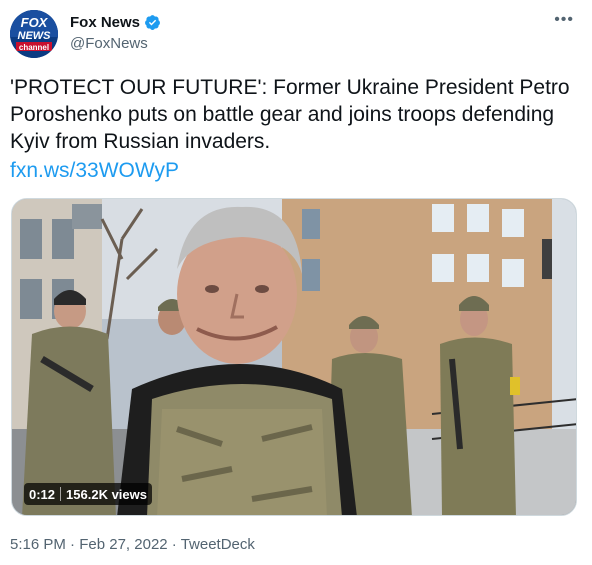 The image size is (592, 565). What do you see at coordinates (35, 22) in the screenshot?
I see `avatar-logo-text-top: FOX` at bounding box center [35, 22].